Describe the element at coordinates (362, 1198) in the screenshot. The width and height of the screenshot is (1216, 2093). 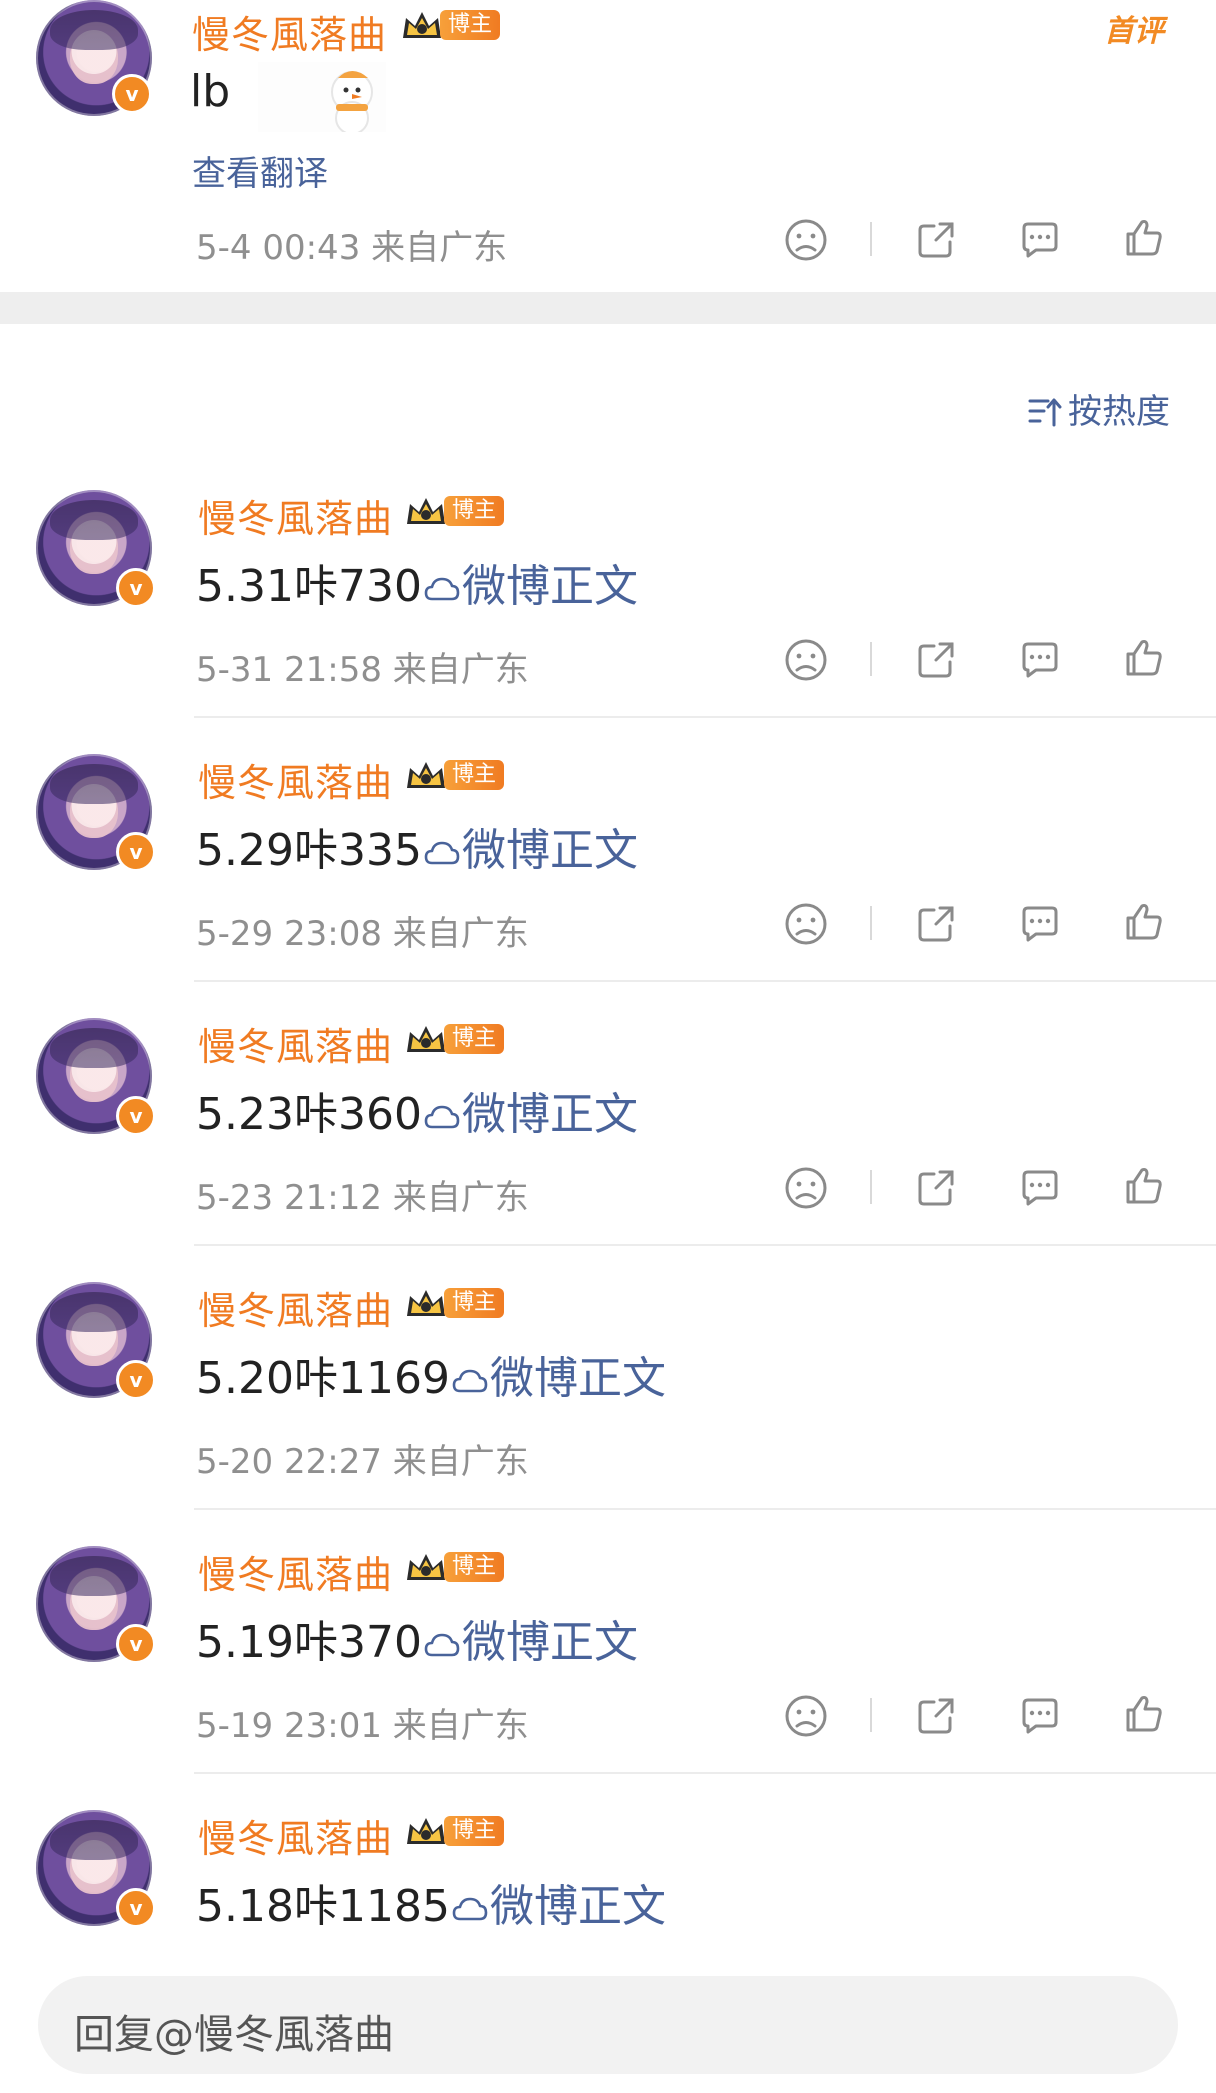
I see `reply-meta: 5-23 21:12 来自广东` at that location.